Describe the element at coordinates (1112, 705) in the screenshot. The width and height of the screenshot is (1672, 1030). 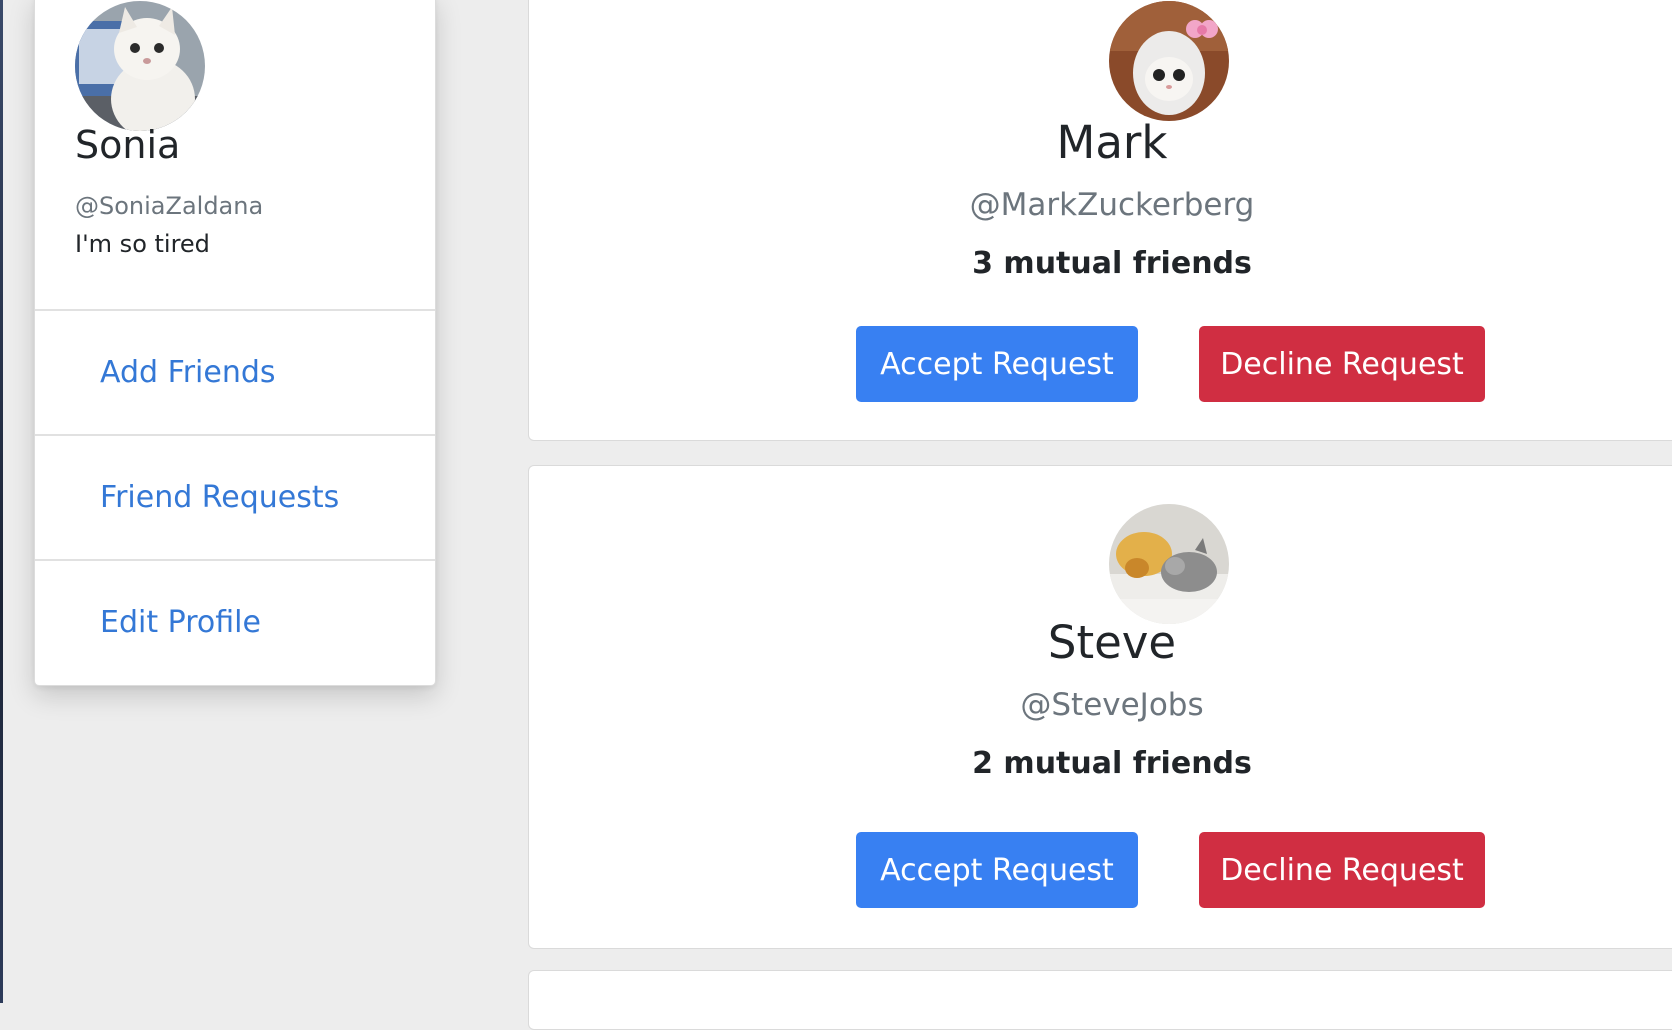
I see `request-handle: @SteveJobs` at that location.